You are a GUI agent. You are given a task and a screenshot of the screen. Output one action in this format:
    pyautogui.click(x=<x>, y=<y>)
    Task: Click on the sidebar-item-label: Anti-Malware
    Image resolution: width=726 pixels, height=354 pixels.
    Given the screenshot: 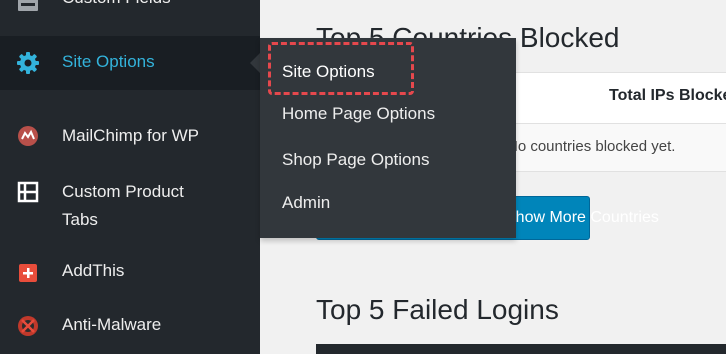 What is the action you would take?
    pyautogui.click(x=112, y=324)
    